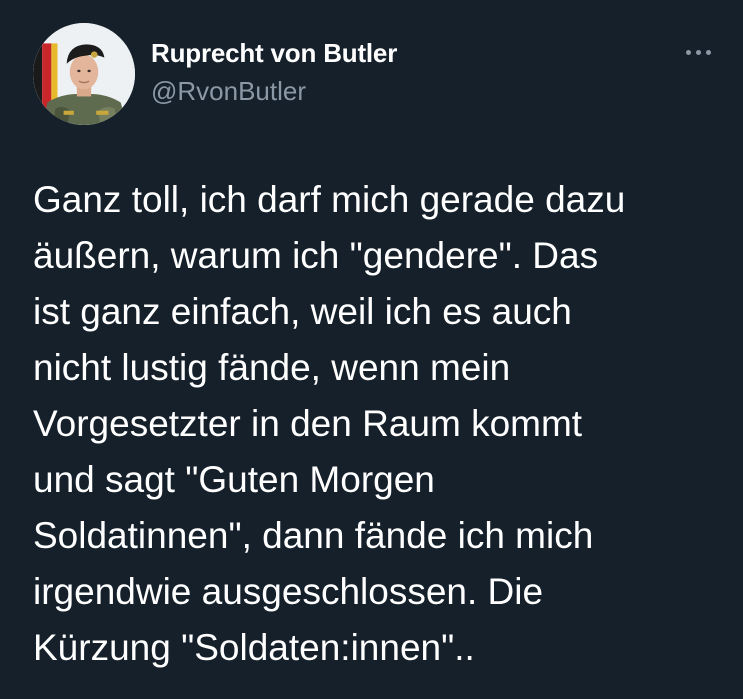 Image resolution: width=743 pixels, height=699 pixels. Describe the element at coordinates (228, 91) in the screenshot. I see `author-handle: @RvonButler` at that location.